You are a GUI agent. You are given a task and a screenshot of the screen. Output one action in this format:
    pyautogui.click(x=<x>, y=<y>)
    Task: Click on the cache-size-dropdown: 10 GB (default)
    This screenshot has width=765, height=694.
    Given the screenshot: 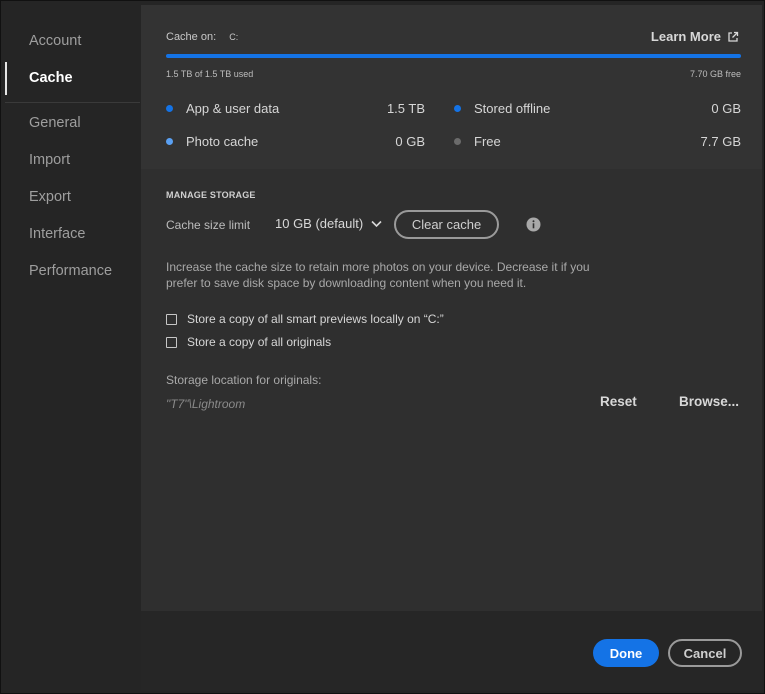 What is the action you would take?
    pyautogui.click(x=328, y=223)
    